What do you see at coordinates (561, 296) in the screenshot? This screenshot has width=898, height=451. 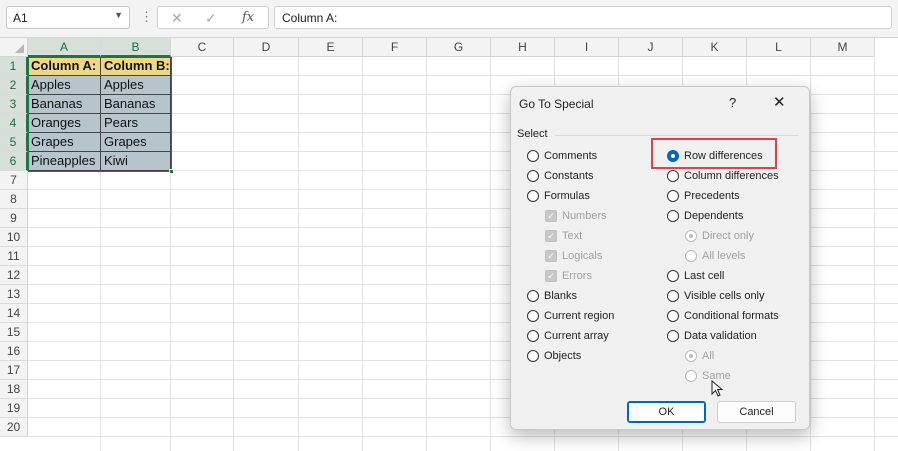 I see `option-label: Blanks` at bounding box center [561, 296].